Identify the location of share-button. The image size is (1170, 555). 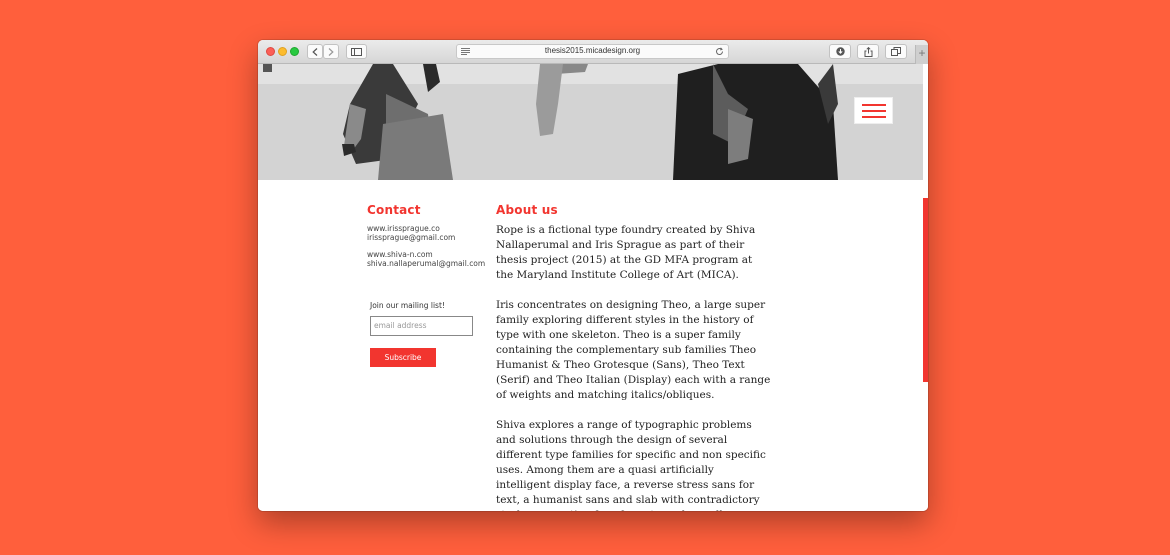
(868, 51).